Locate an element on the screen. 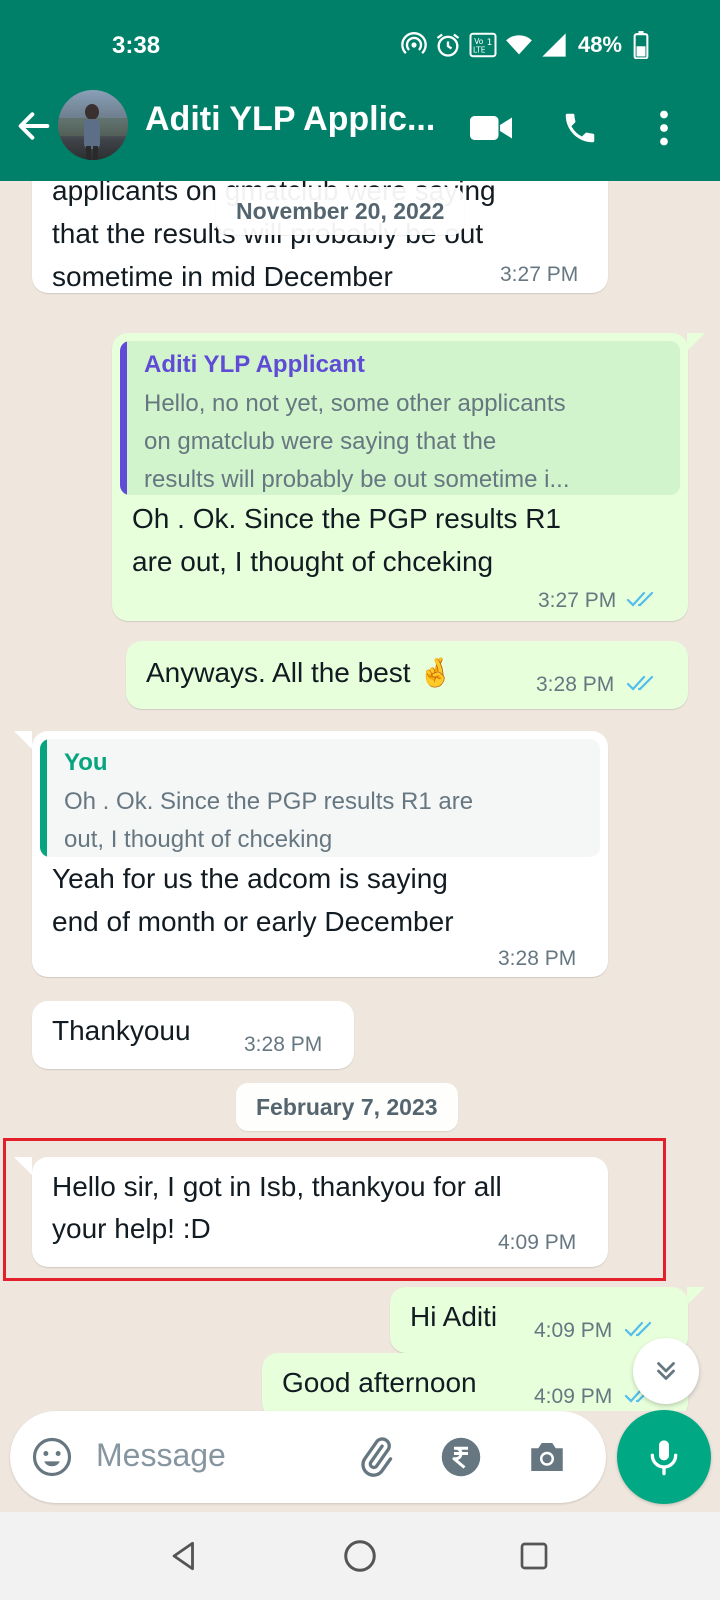 The image size is (720, 1600). hotspot-icon is located at coordinates (414, 43).